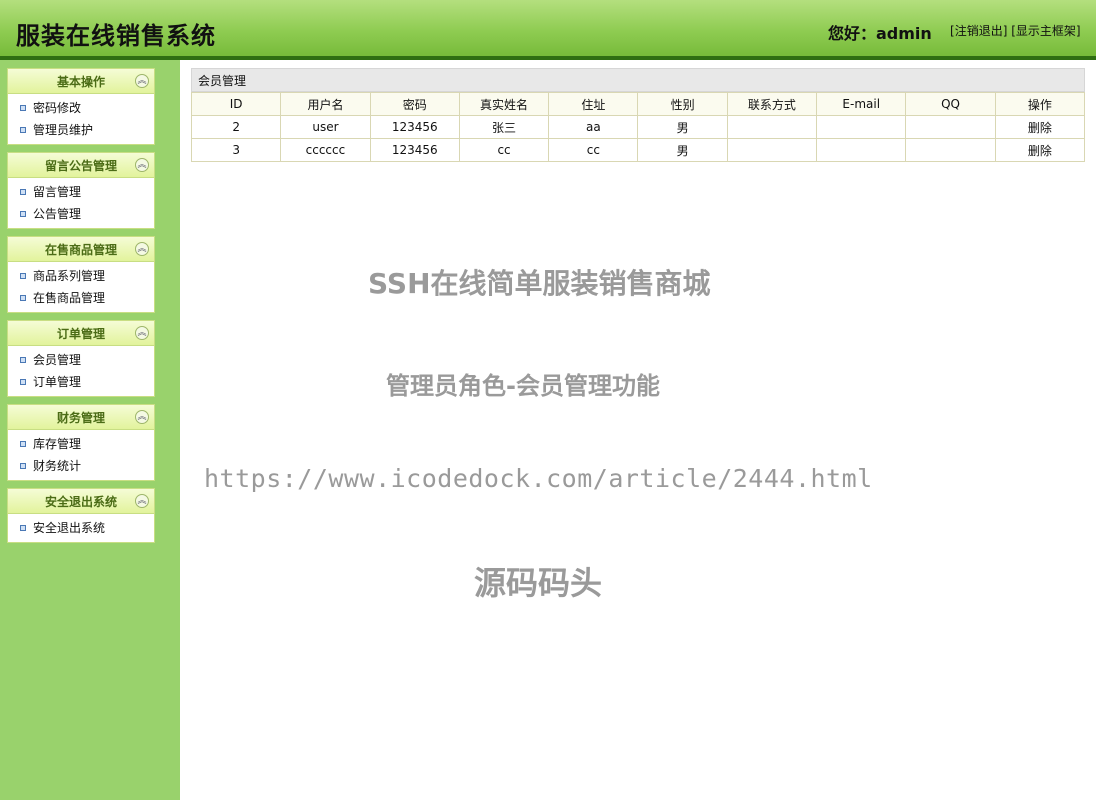 The image size is (1096, 800). Describe the element at coordinates (979, 31) in the screenshot. I see `logout-link: 注销退出` at that location.